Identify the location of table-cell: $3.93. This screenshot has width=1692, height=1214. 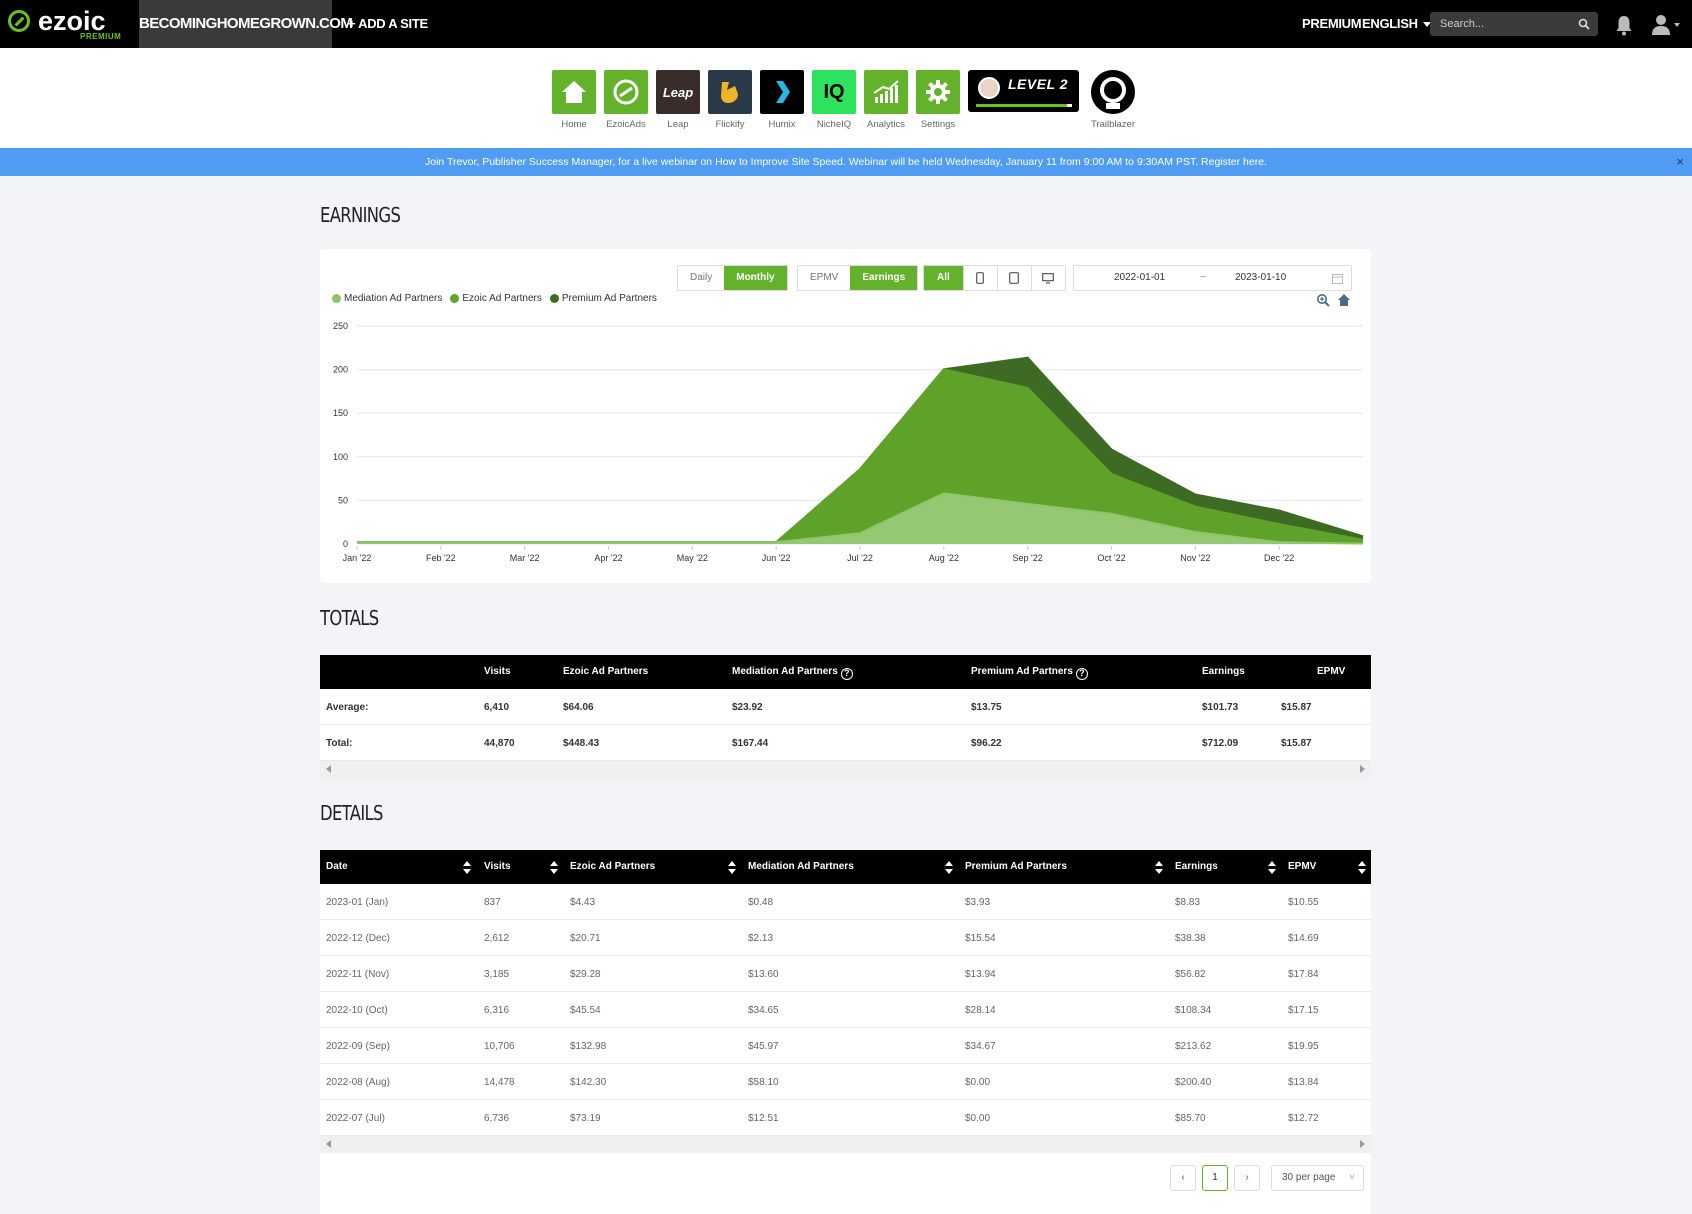
(978, 902).